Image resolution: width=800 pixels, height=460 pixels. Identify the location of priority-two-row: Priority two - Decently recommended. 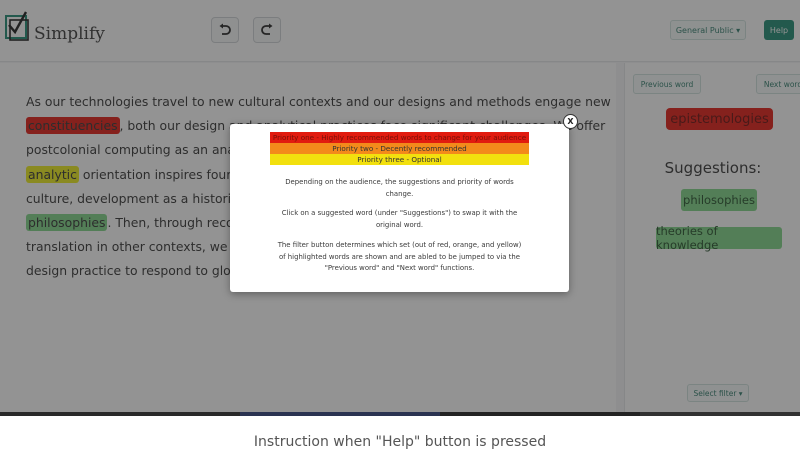
(399, 148).